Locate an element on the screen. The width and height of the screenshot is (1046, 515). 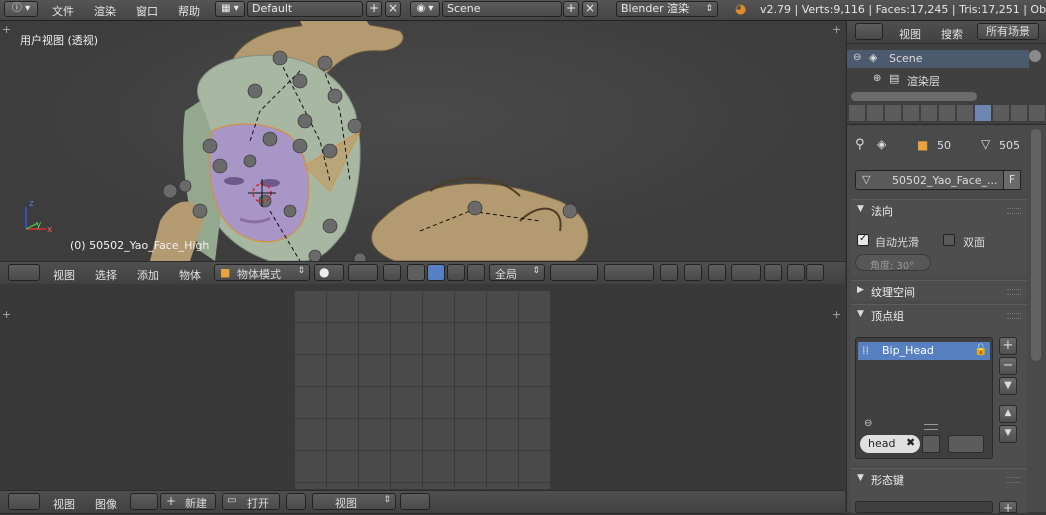
list-item: ⁞⁞ Bip_Head 🔓 is located at coordinates (924, 351).